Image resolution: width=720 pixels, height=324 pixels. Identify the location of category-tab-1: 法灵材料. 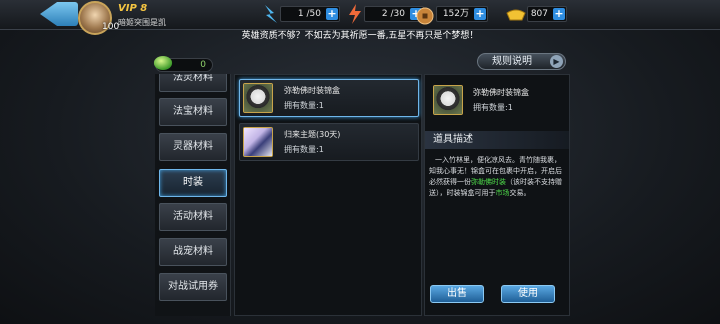
(193, 83).